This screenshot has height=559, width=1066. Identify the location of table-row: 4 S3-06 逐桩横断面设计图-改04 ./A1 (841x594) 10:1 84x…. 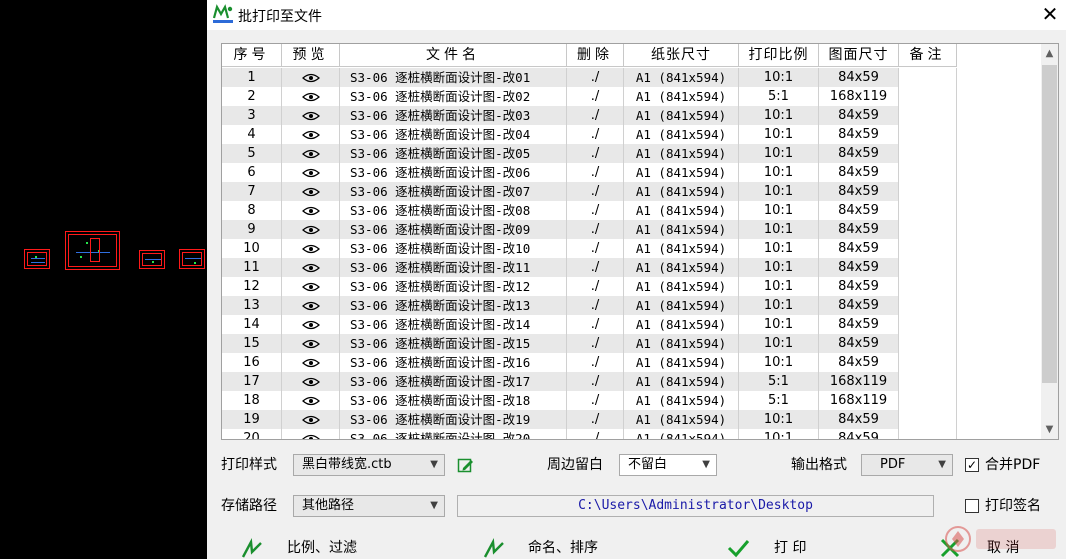
(589, 134).